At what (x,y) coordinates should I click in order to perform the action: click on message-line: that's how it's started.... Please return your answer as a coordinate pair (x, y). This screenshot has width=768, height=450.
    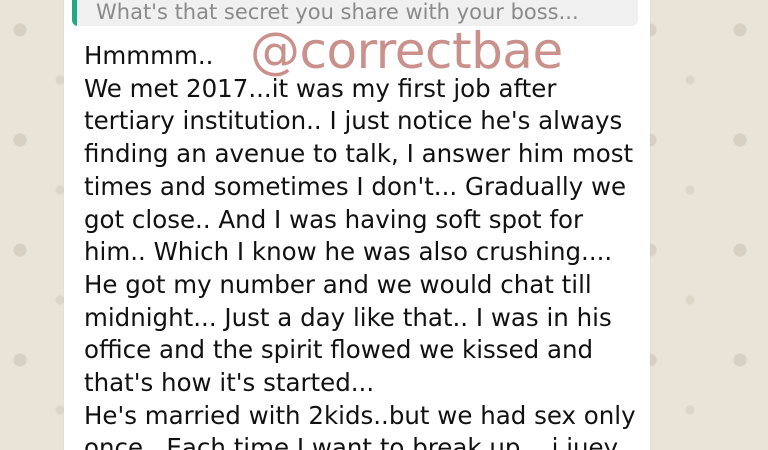
    Looking at the image, I should click on (229, 383).